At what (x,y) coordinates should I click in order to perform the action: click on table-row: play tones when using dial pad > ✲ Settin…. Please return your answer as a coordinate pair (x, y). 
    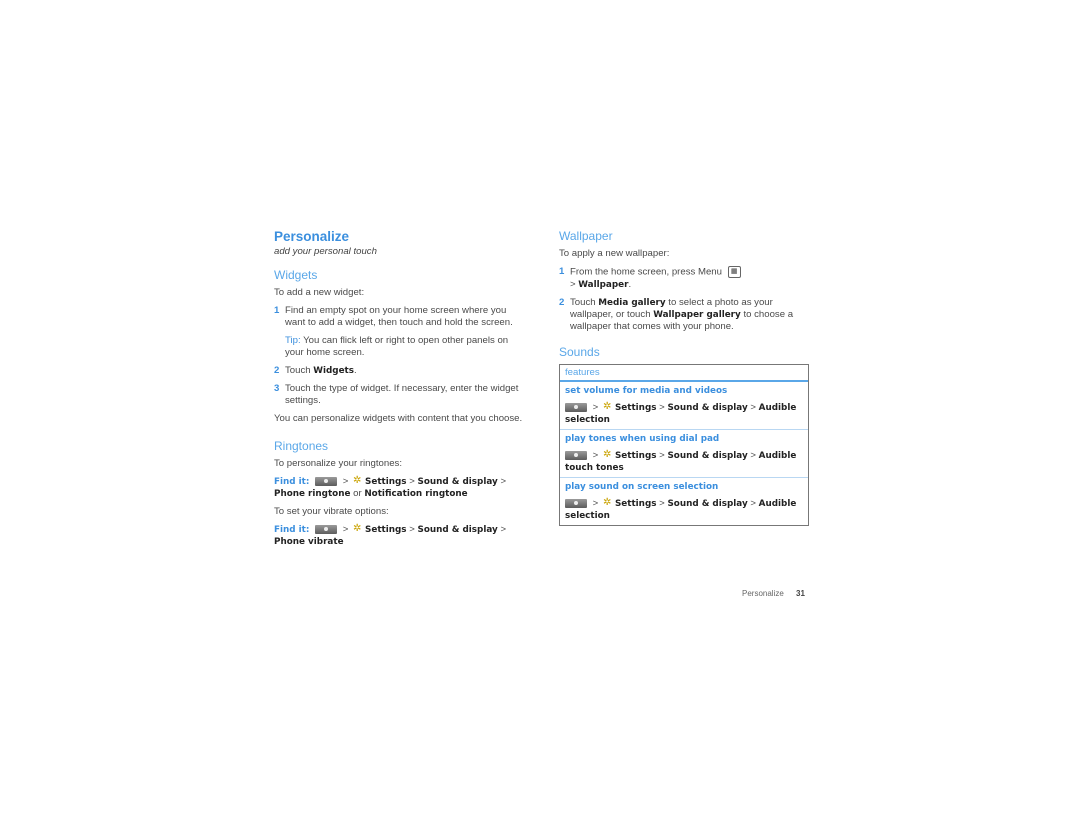
    Looking at the image, I should click on (684, 454).